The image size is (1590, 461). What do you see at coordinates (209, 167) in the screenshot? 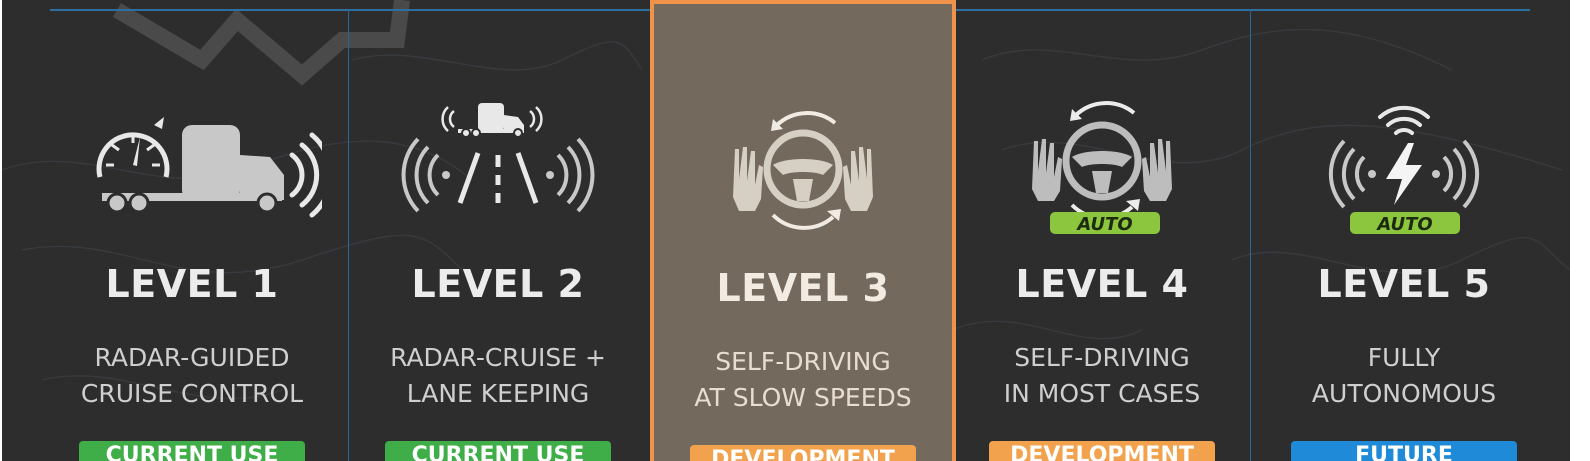
I see `speedometer-truck-radar-icon` at bounding box center [209, 167].